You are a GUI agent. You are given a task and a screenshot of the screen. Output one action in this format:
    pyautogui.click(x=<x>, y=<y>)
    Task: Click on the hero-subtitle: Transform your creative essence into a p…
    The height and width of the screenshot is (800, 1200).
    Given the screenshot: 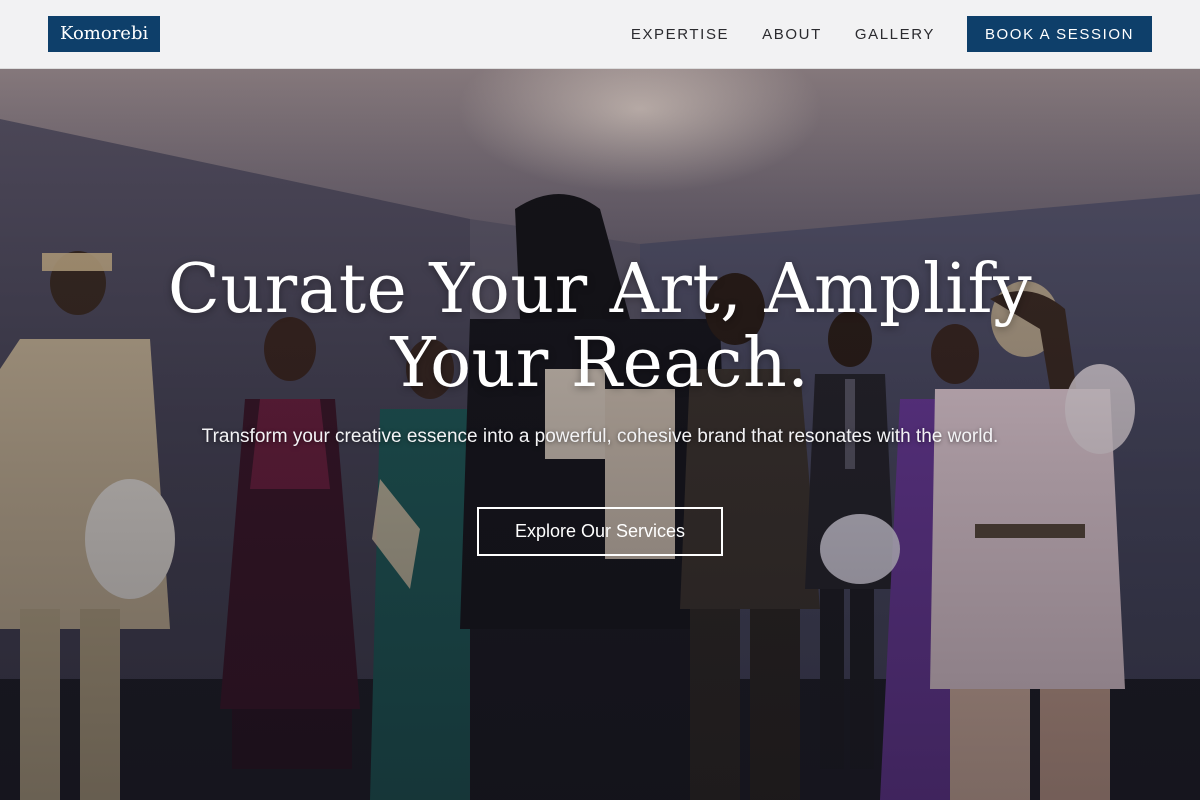 What is the action you would take?
    pyautogui.click(x=600, y=436)
    